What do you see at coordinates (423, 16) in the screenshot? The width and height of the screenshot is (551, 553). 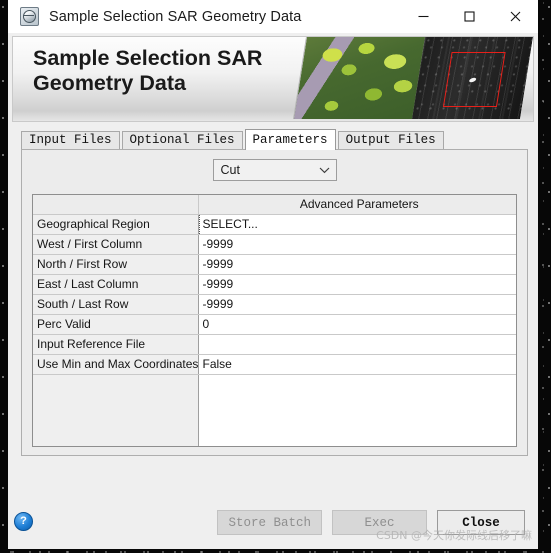 I see `minimize-icon` at bounding box center [423, 16].